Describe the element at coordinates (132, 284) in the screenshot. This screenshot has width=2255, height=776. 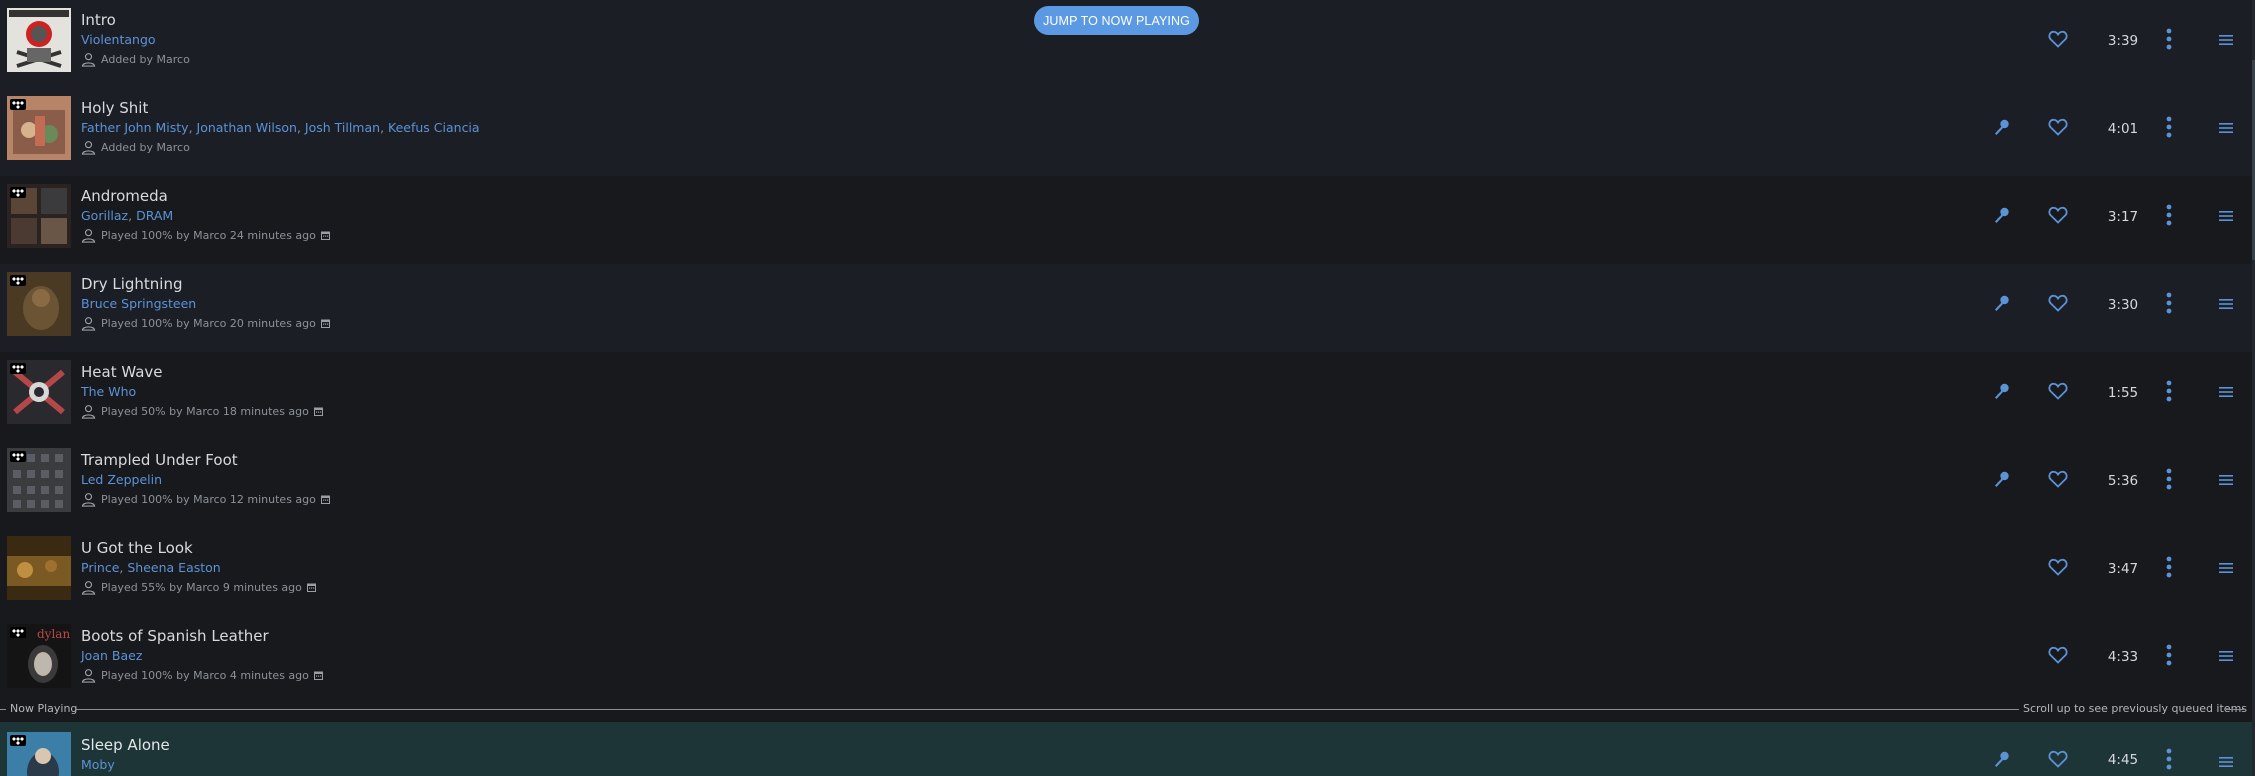
I see `track-title: Dry Lightning` at that location.